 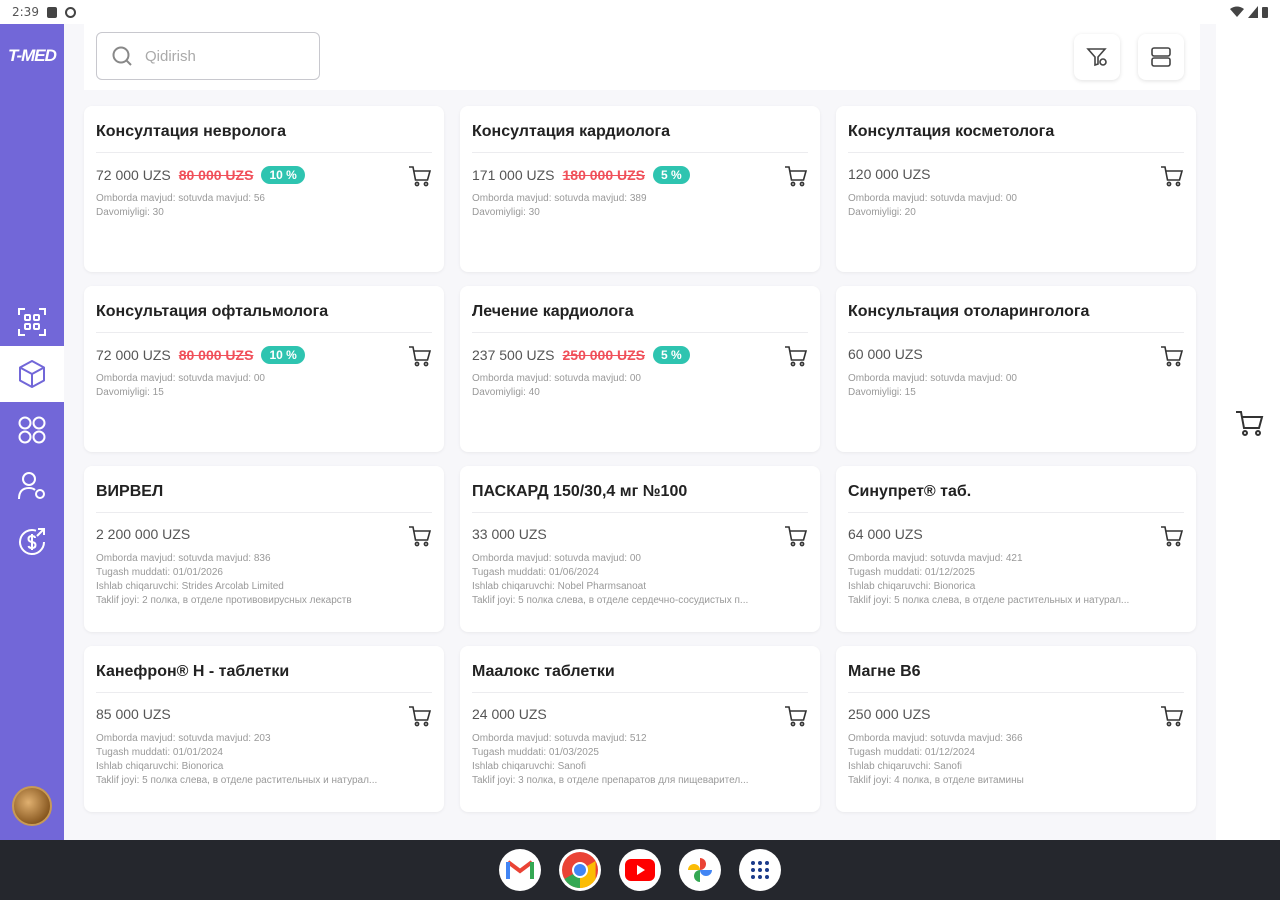 What do you see at coordinates (969, 311) in the screenshot?
I see `product-title: Консультация отоларинголога` at bounding box center [969, 311].